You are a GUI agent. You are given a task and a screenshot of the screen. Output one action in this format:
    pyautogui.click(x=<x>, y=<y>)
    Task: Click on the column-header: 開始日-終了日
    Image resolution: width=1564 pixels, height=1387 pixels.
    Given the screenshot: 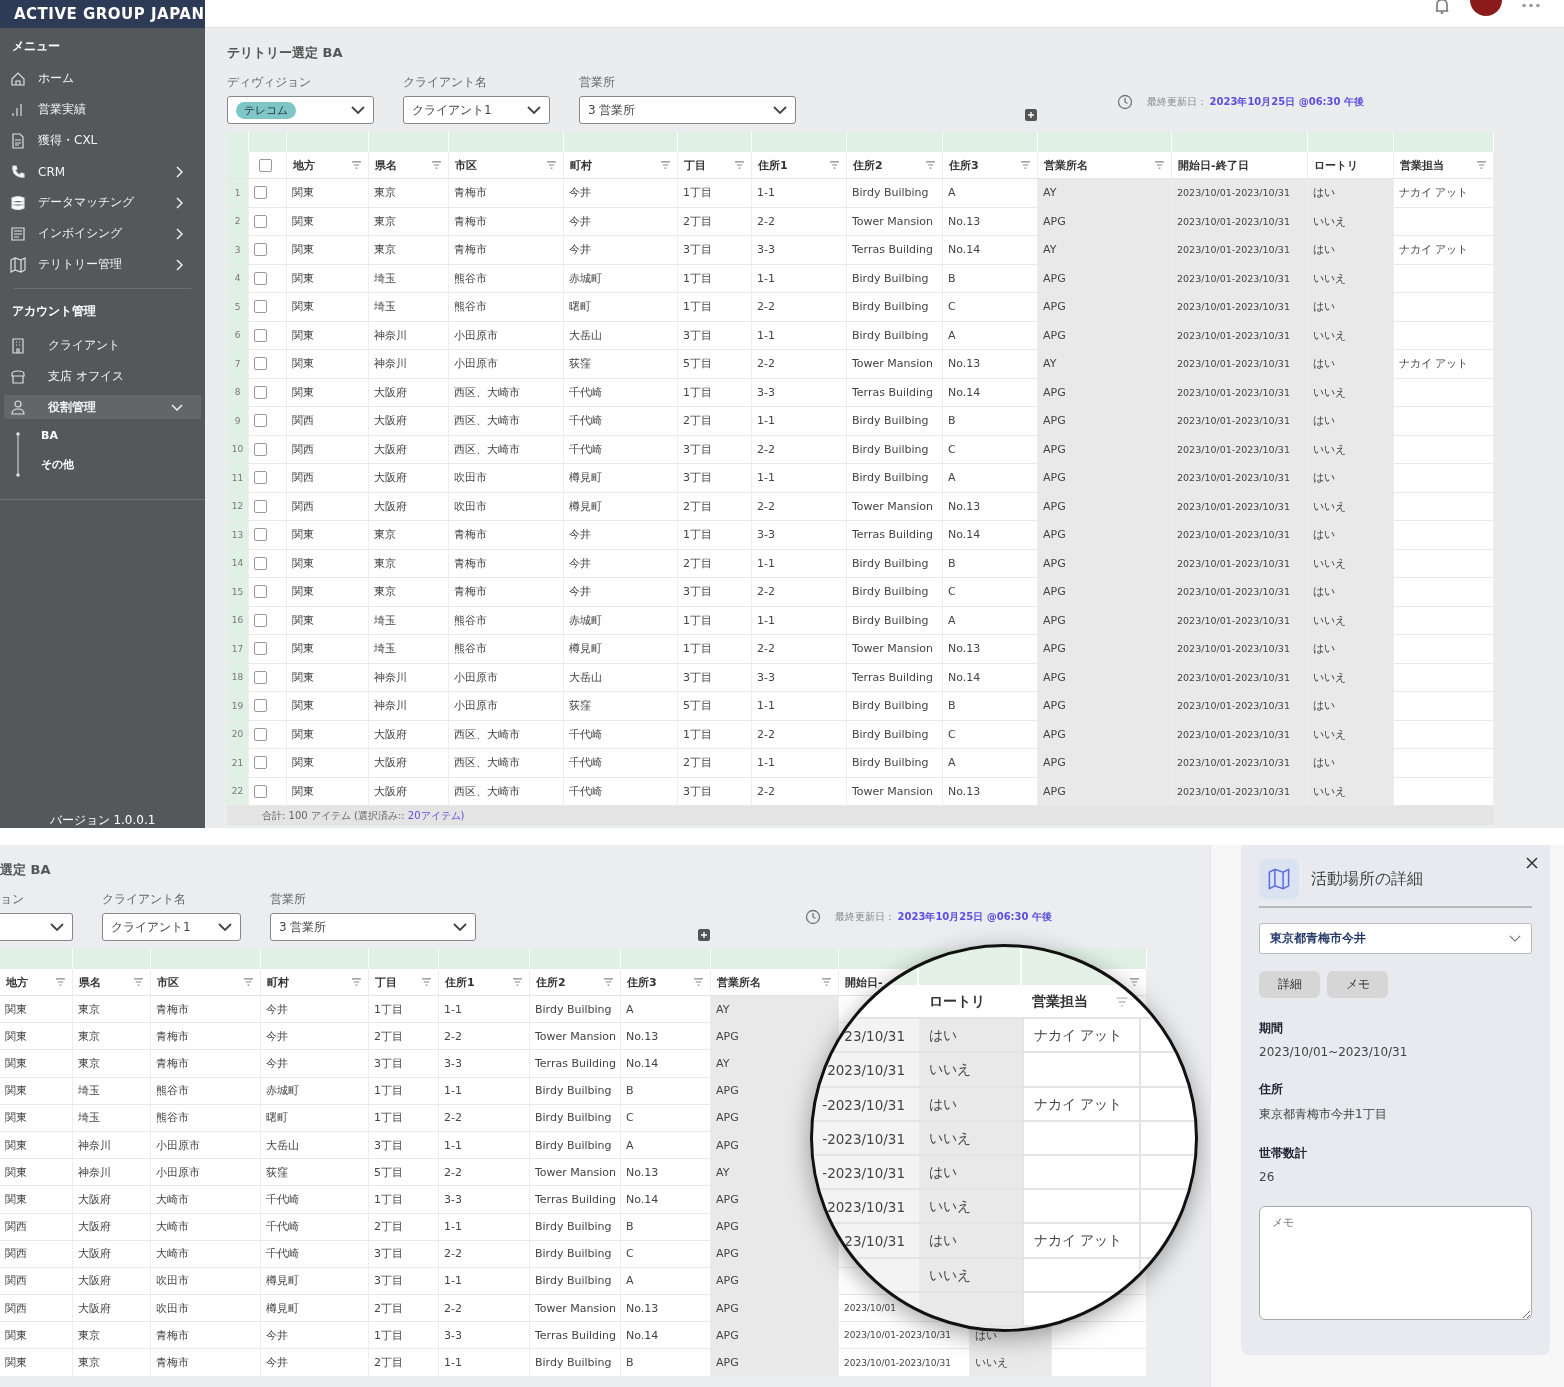 What is the action you would take?
    pyautogui.click(x=1240, y=165)
    